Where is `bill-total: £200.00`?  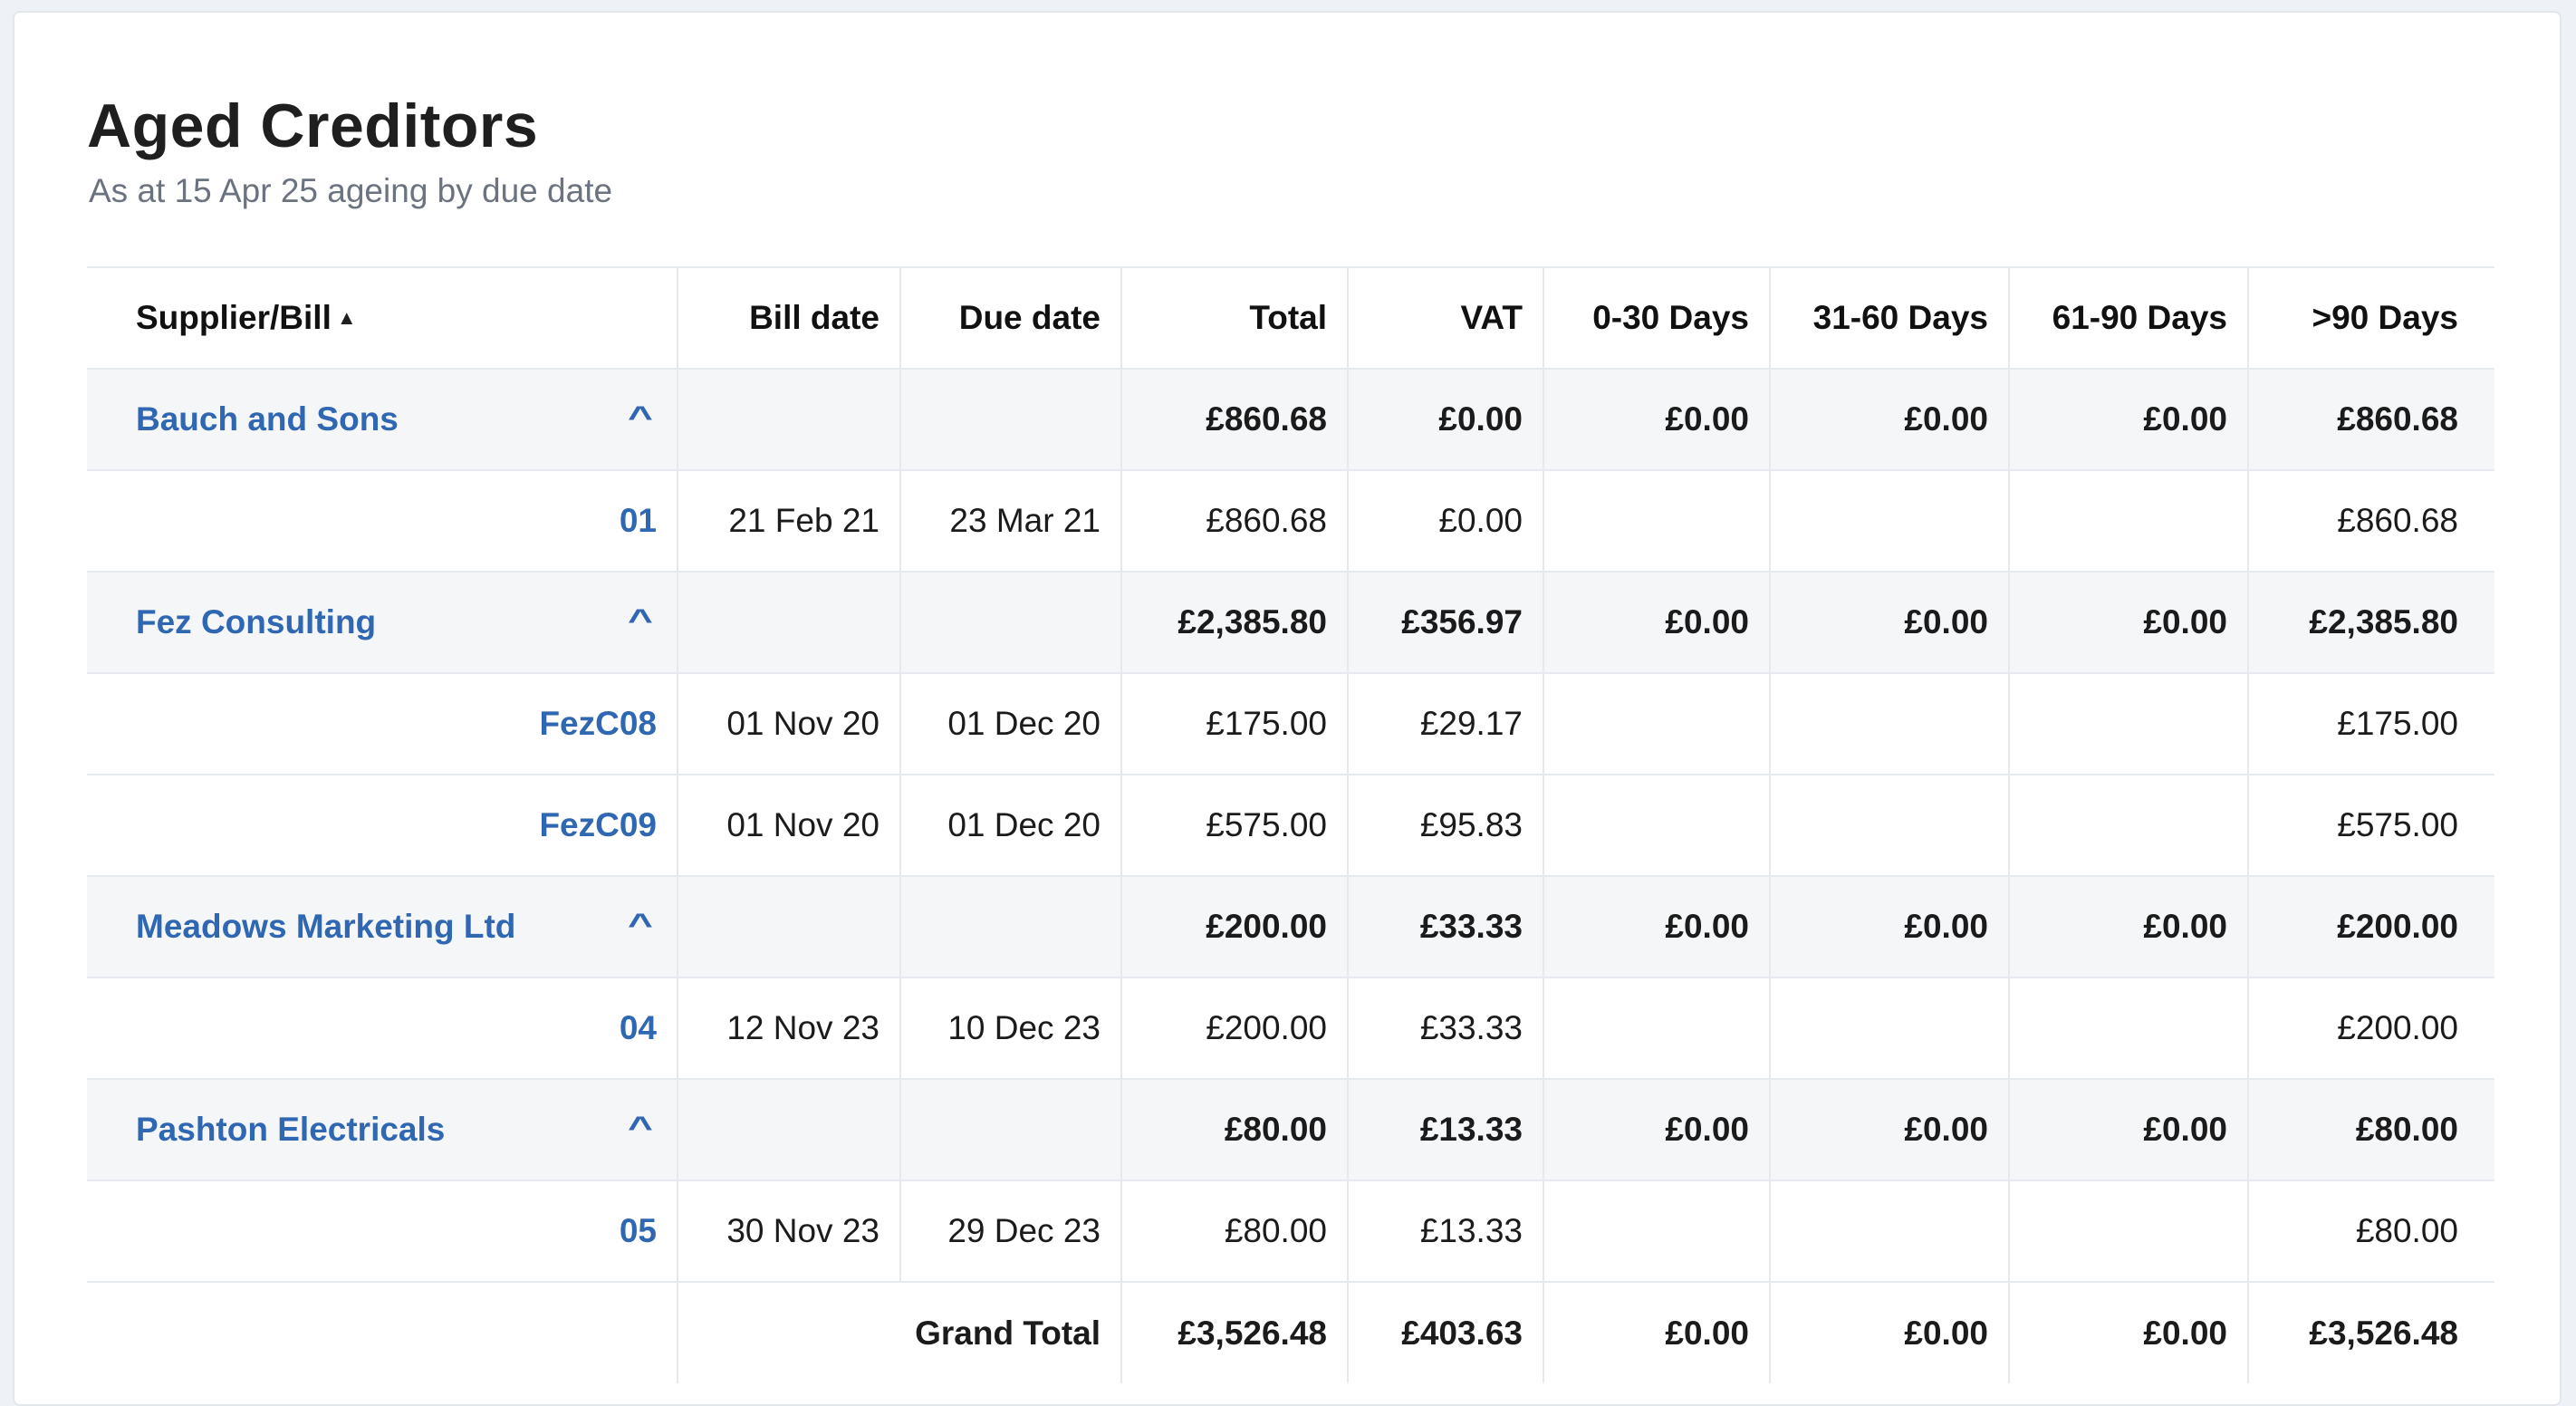
bill-total: £200.00 is located at coordinates (1235, 1028).